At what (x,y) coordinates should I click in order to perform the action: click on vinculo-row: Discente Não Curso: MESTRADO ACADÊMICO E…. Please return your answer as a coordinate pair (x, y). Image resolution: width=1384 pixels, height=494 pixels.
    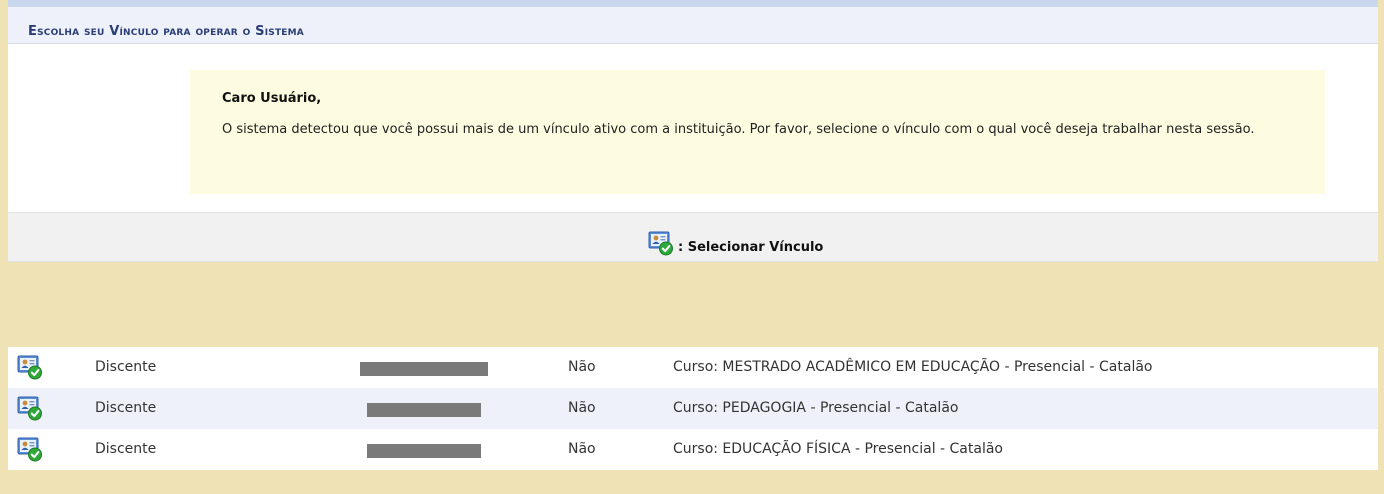
    Looking at the image, I should click on (693, 367).